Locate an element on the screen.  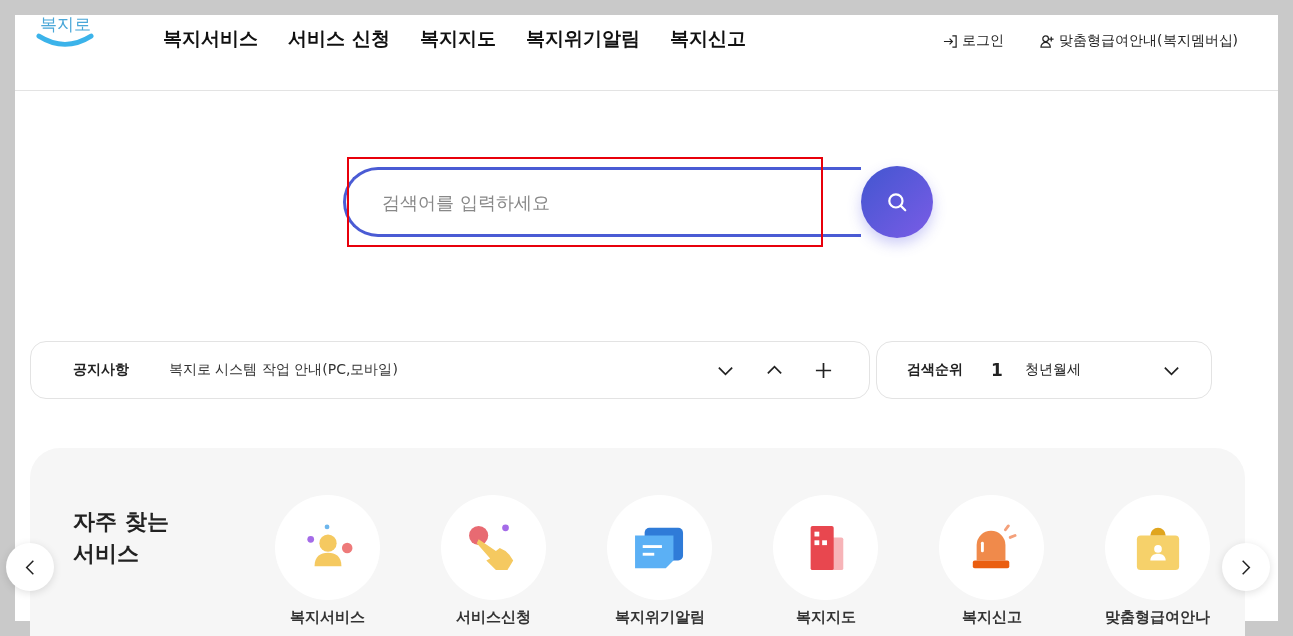
nav-link: 복지신고 is located at coordinates (707, 39).